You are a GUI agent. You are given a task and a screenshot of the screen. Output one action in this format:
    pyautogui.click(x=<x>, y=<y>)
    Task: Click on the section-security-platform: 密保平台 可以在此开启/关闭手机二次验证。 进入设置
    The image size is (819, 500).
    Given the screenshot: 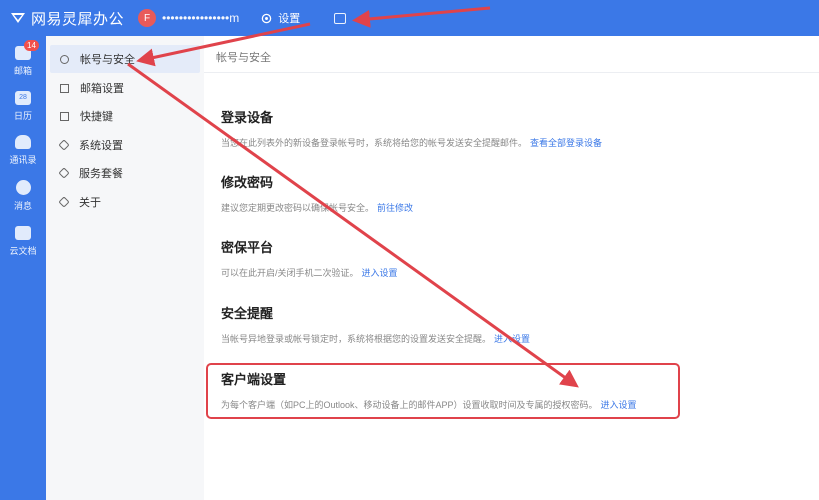 What is the action you would take?
    pyautogui.click(x=309, y=258)
    